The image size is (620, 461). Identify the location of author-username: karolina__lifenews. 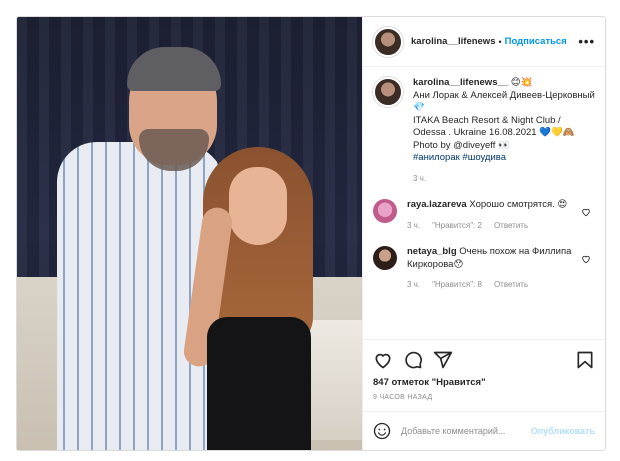
(453, 41).